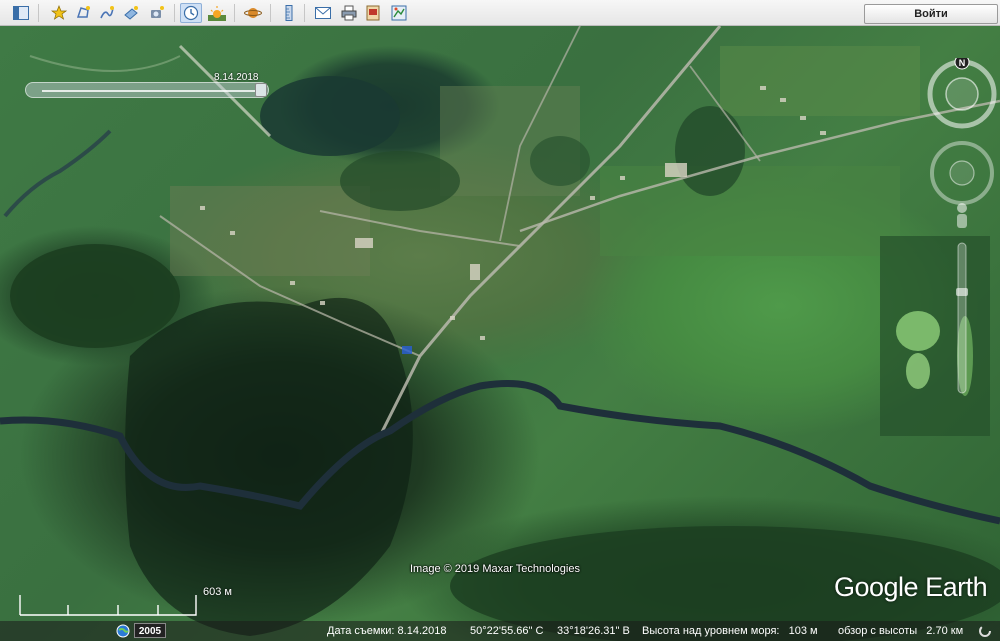  Describe the element at coordinates (236, 77) in the screenshot. I see `time-slider-date: 8.14.2018` at that location.